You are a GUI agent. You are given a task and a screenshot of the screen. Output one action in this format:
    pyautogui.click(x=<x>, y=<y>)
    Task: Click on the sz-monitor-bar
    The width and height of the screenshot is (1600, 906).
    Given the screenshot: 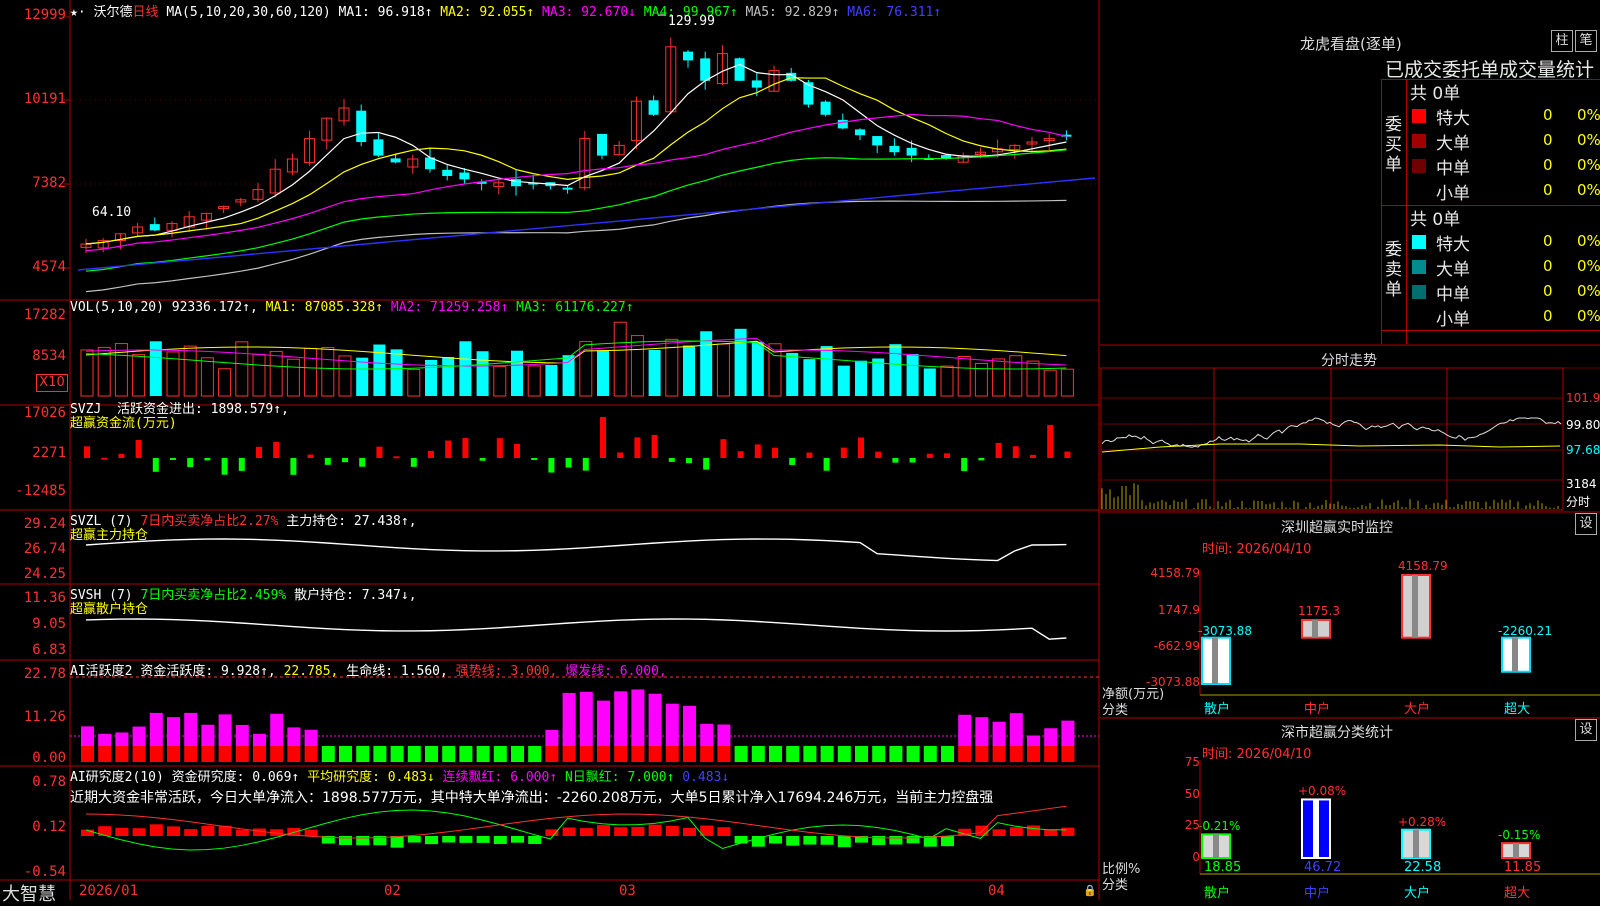 What is the action you would take?
    pyautogui.click(x=1216, y=660)
    